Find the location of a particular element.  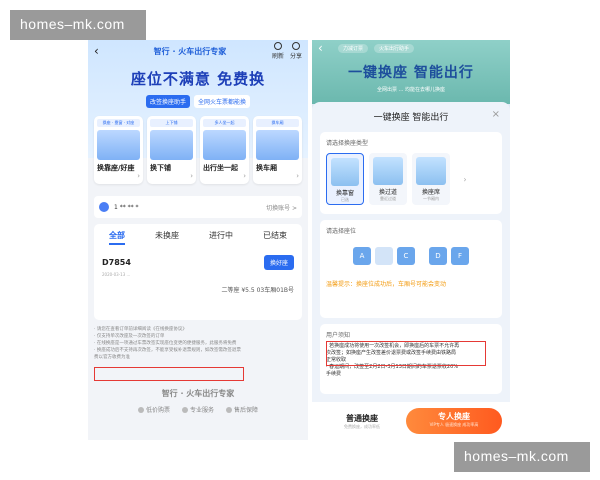

price-icon is located at coordinates (140, 409).